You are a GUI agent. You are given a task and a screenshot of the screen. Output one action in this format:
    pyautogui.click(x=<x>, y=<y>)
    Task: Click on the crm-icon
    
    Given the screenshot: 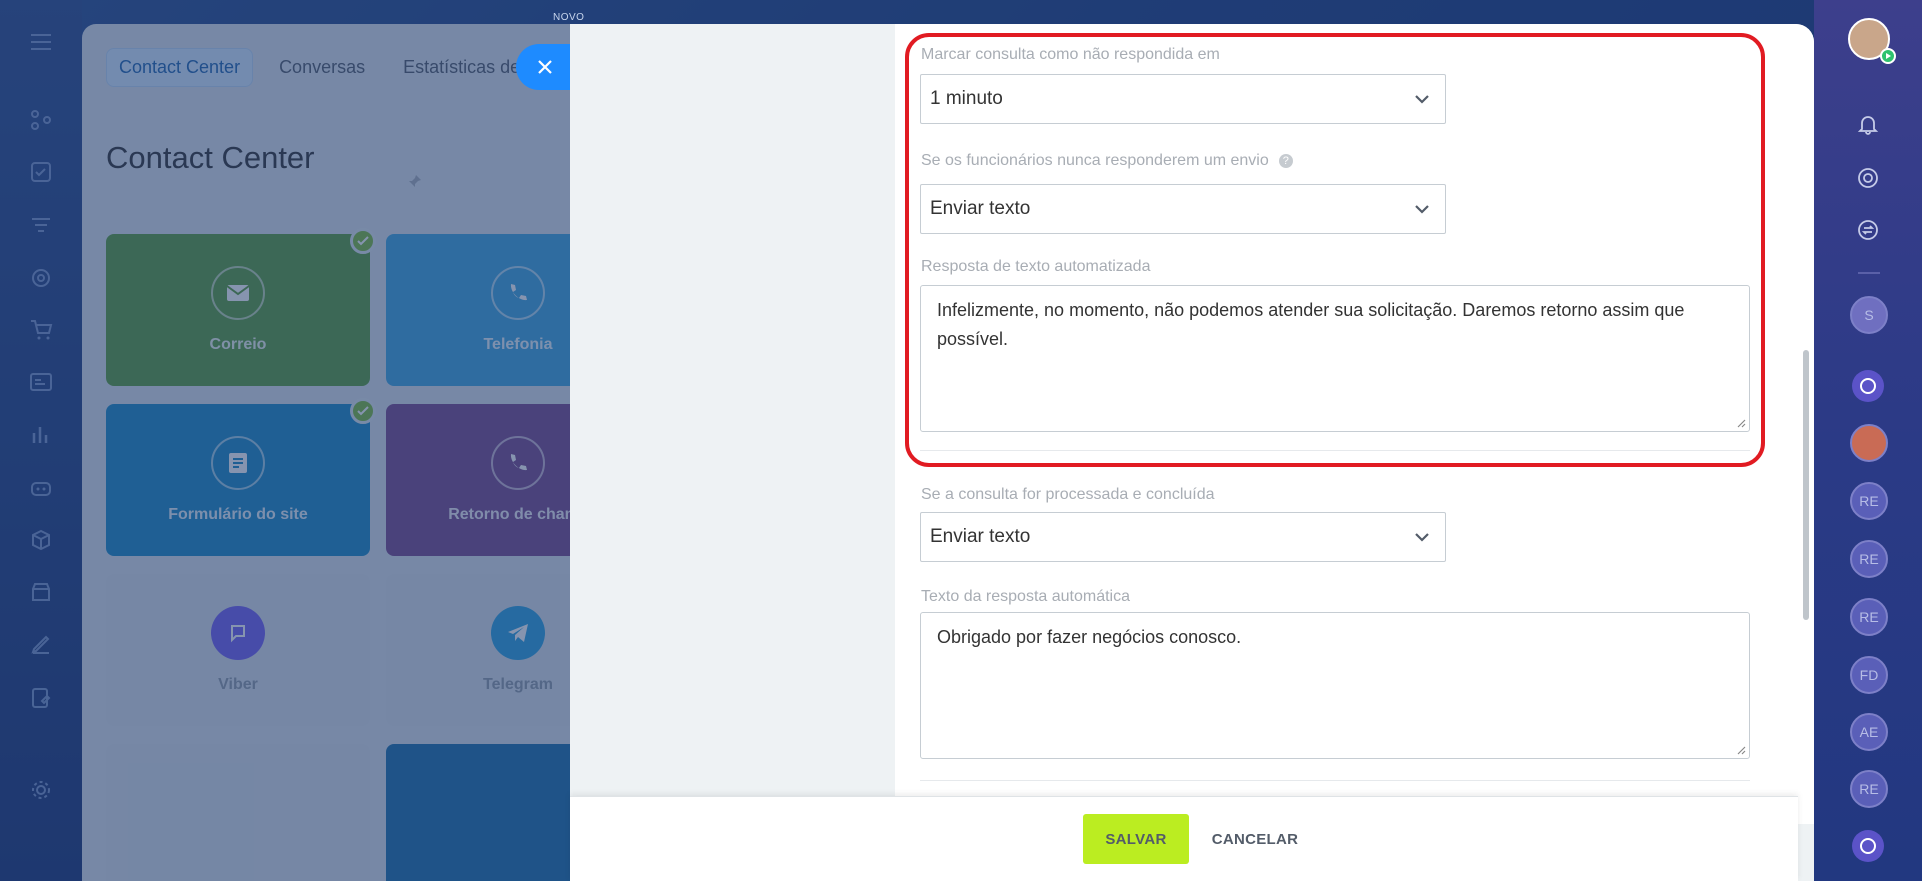 What is the action you would take?
    pyautogui.click(x=41, y=120)
    